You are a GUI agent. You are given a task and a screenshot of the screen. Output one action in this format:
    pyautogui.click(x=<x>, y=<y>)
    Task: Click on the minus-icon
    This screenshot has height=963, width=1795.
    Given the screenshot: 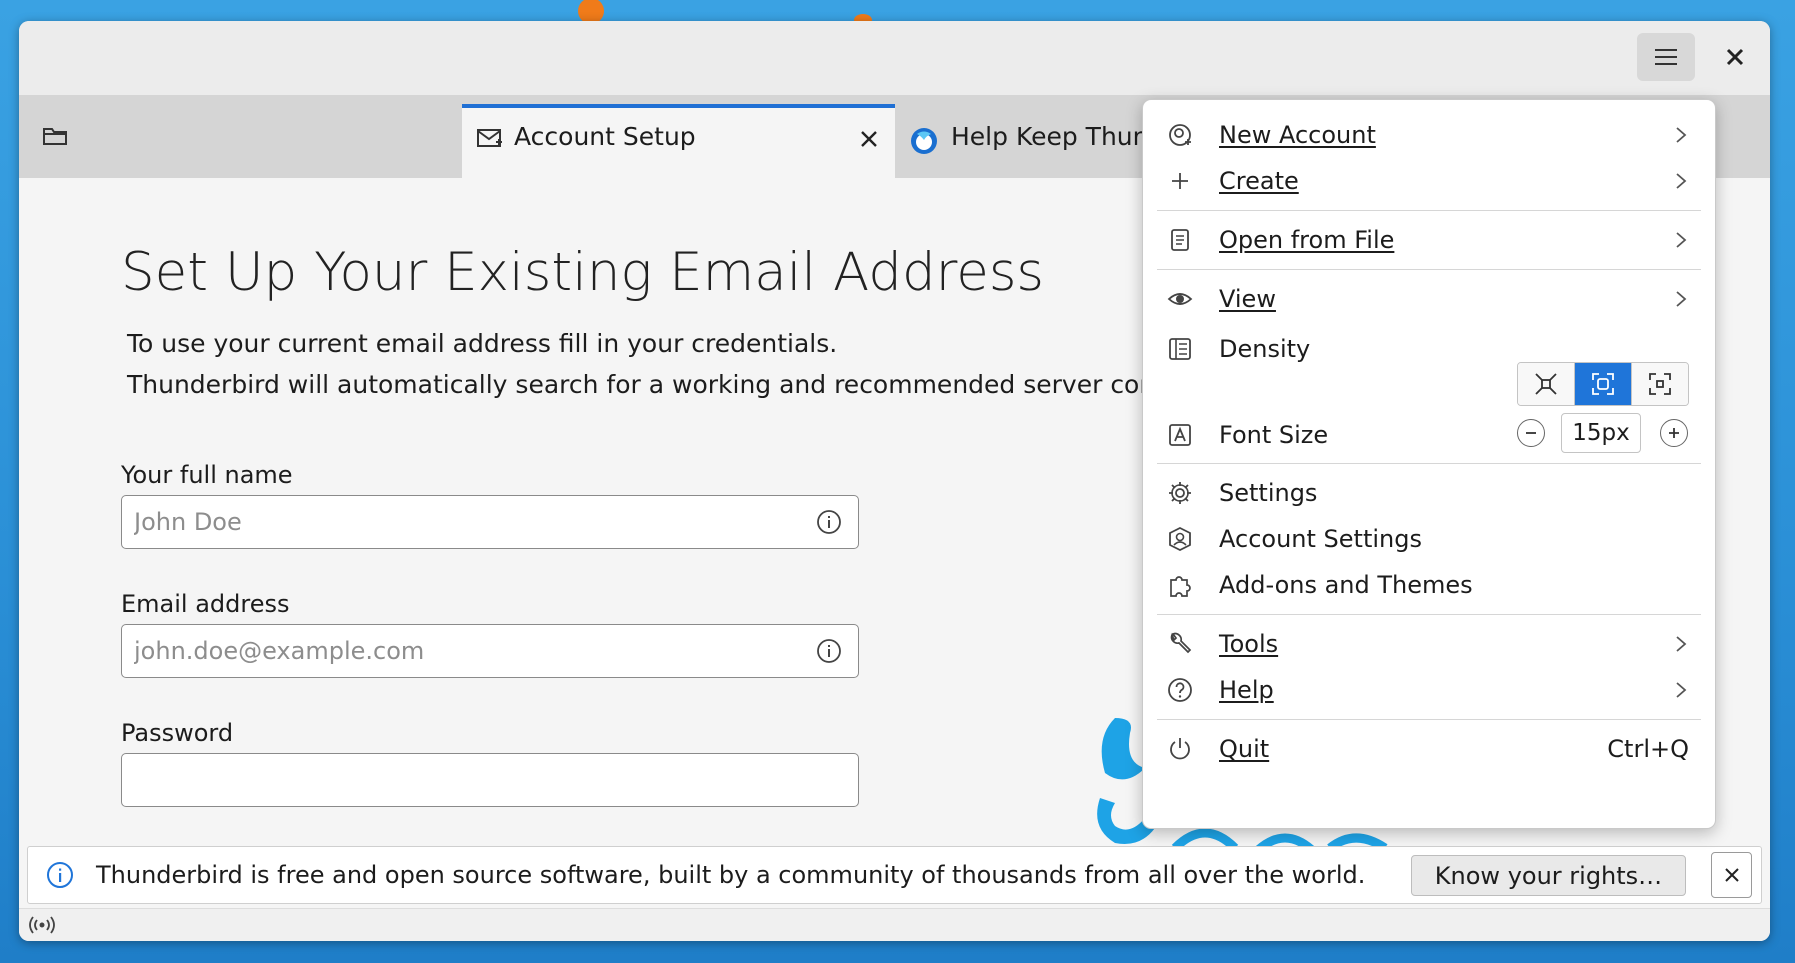 What is the action you would take?
    pyautogui.click(x=1531, y=433)
    